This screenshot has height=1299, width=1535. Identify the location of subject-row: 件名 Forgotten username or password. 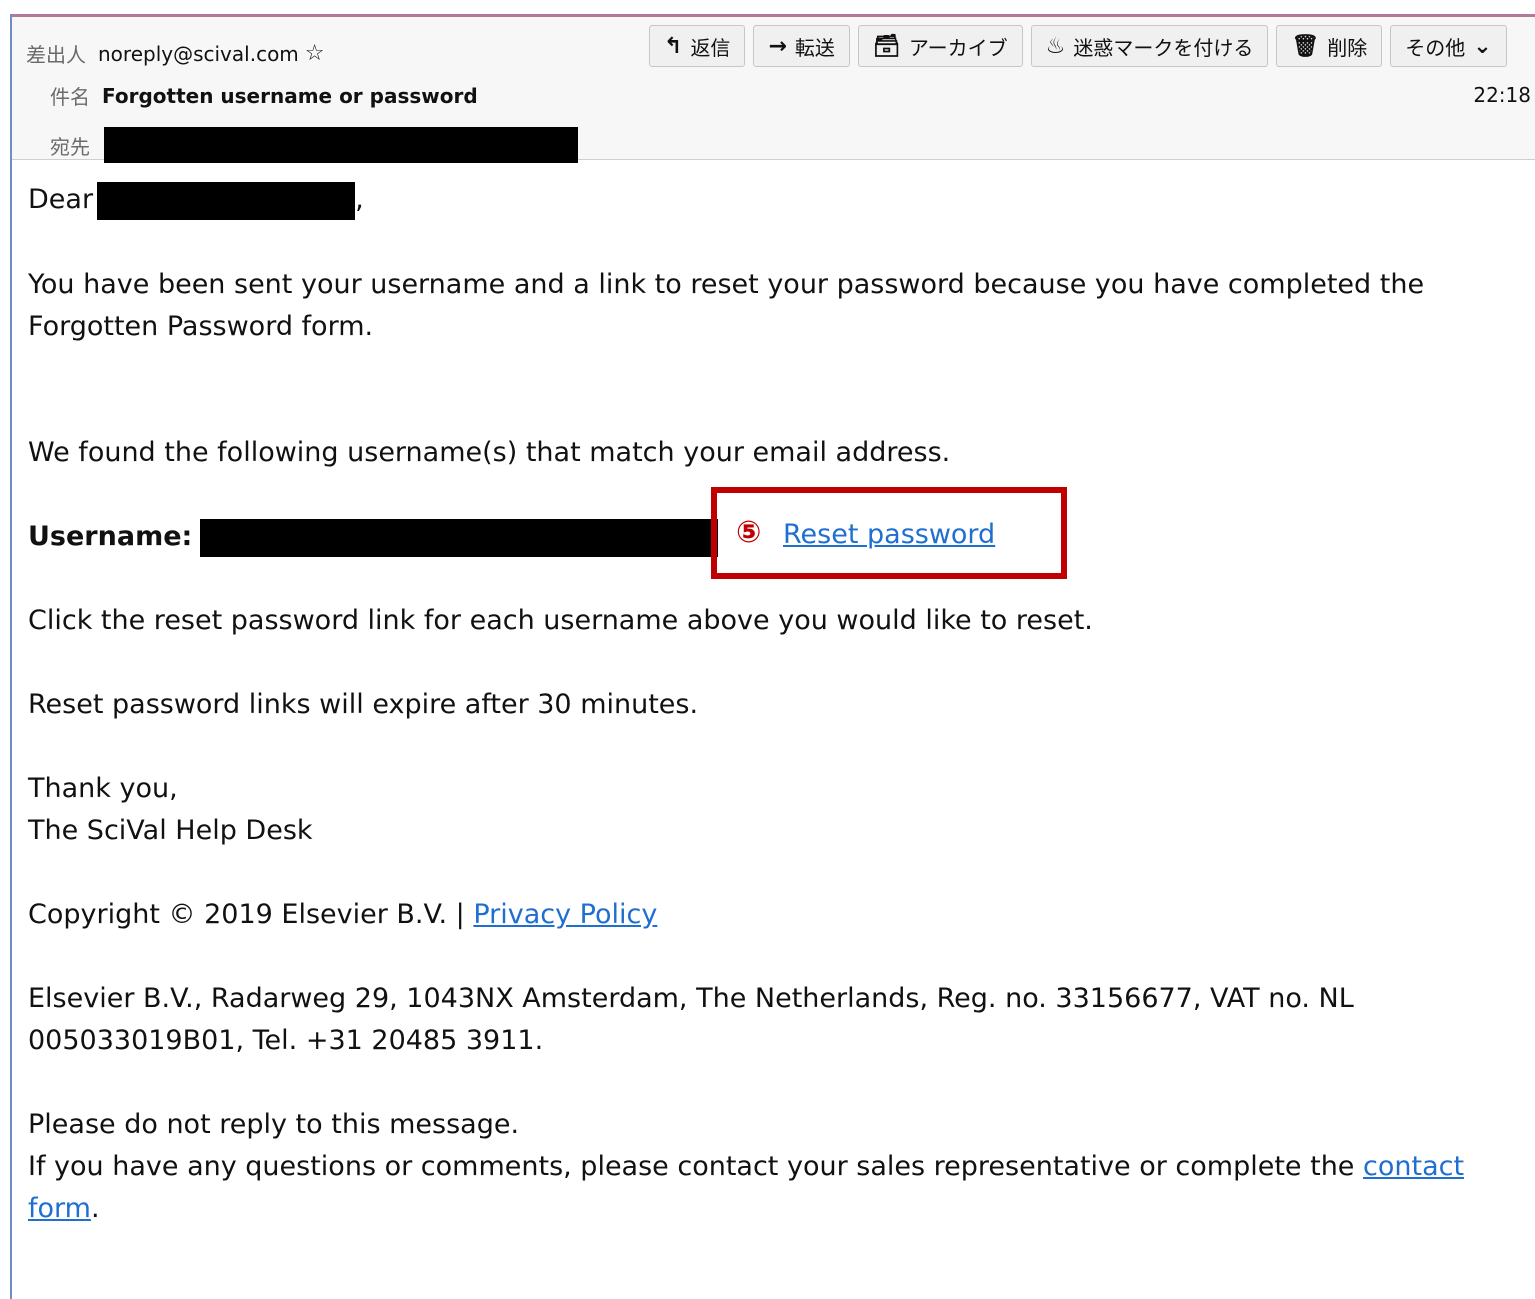
(264, 95).